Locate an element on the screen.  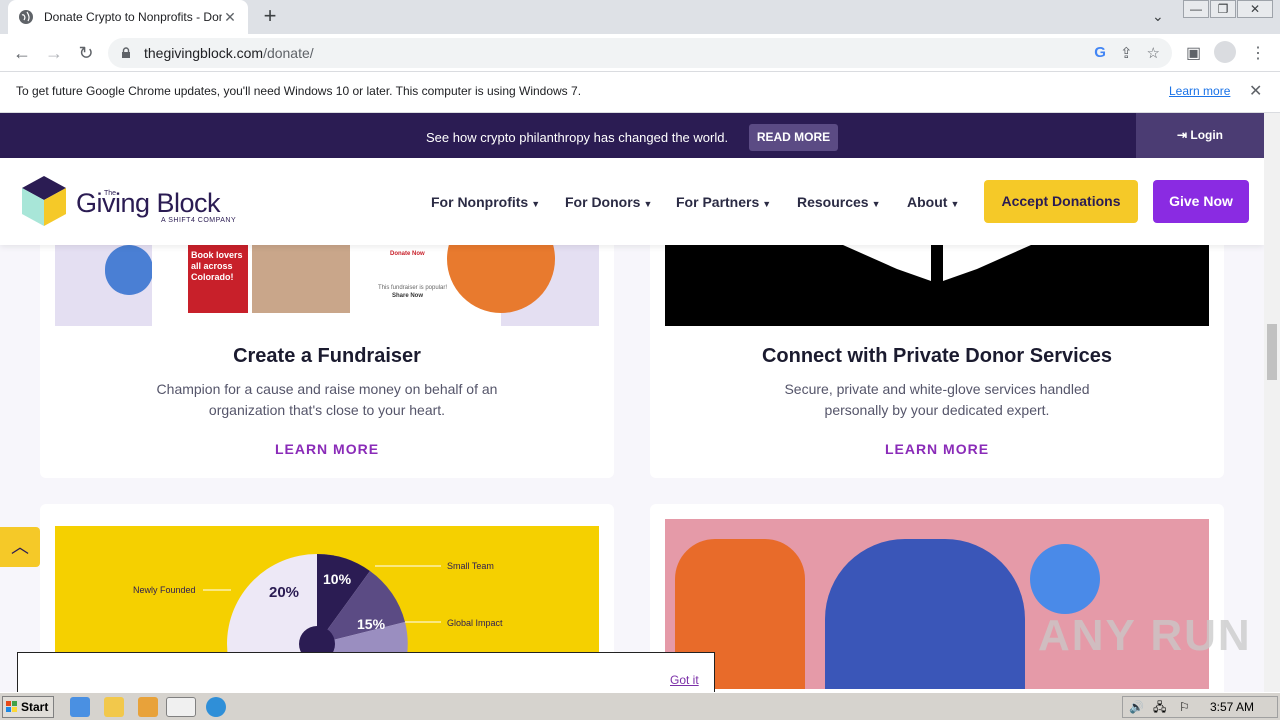
popular-mini: This fundraiser is popular! is located at coordinates (413, 288).